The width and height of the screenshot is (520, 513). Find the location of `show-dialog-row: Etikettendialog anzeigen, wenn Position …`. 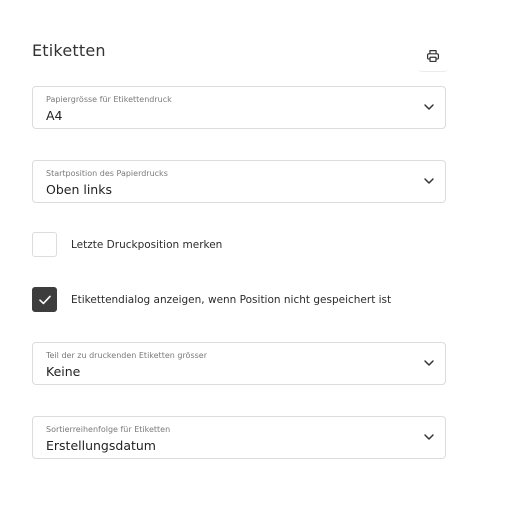

show-dialog-row: Etikettendialog anzeigen, wenn Position … is located at coordinates (211, 299).